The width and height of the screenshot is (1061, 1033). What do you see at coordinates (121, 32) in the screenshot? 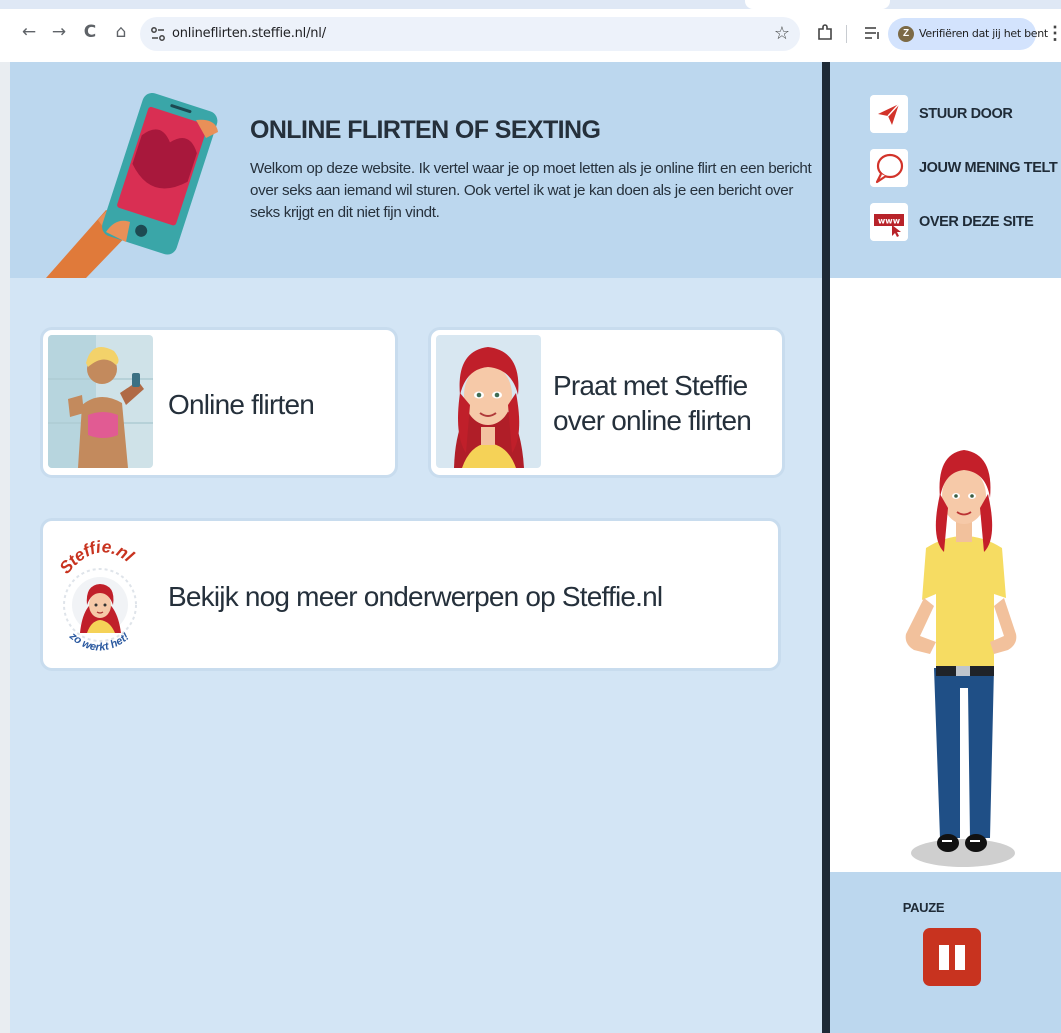
I see `home-icon: ⌂` at bounding box center [121, 32].